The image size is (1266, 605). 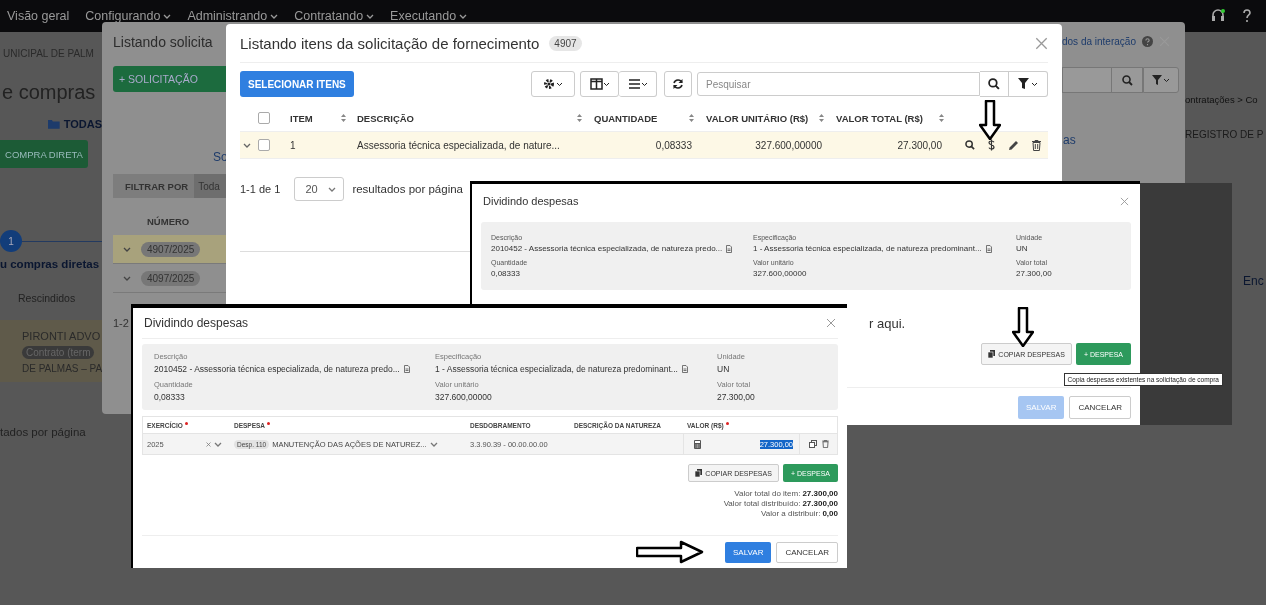 What do you see at coordinates (736, 397) in the screenshot?
I see `field-value: 27.300,00` at bounding box center [736, 397].